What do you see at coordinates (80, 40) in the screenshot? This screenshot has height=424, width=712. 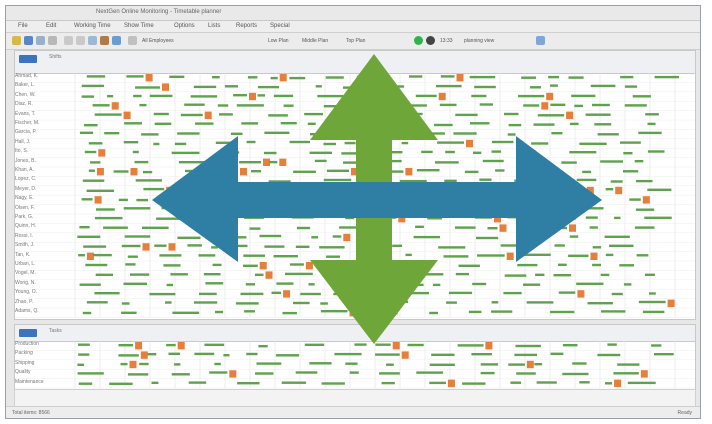 I see `redo-icon` at bounding box center [80, 40].